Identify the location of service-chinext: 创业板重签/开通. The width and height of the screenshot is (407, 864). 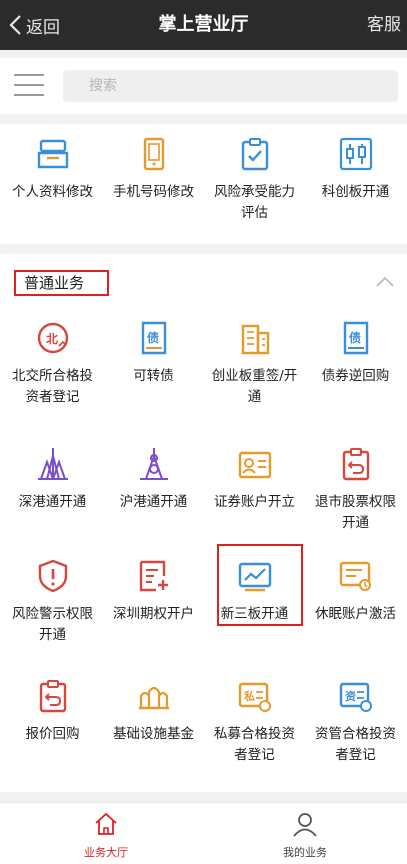
(254, 364).